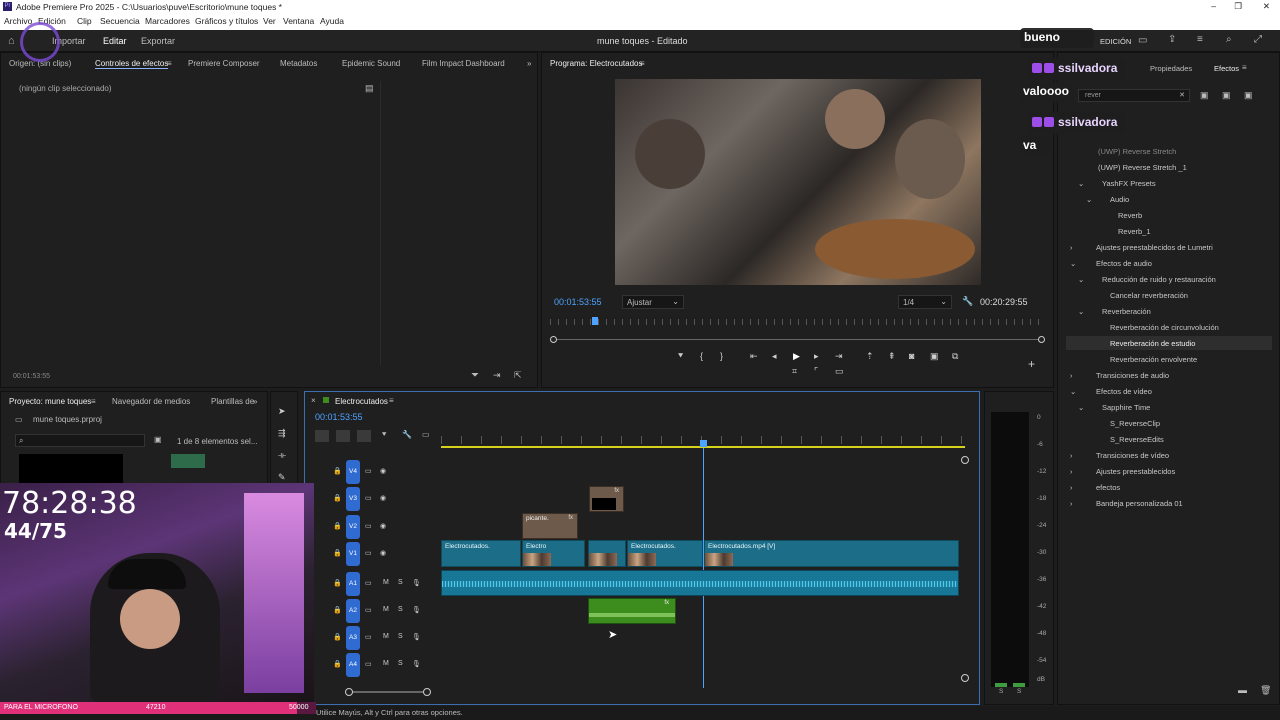 Image resolution: width=1280 pixels, height=720 pixels. What do you see at coordinates (313, 400) in the screenshot?
I see `close-icon: ×` at bounding box center [313, 400].